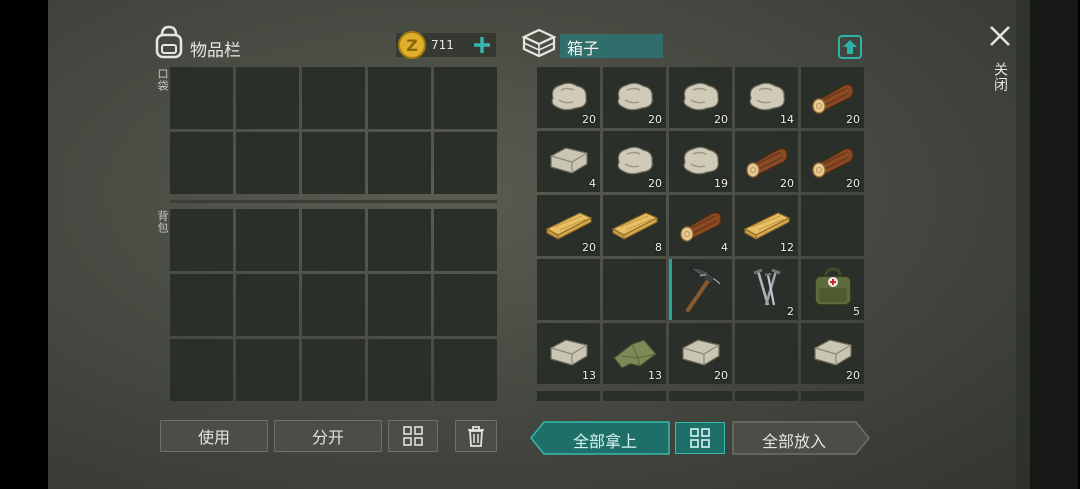 The width and height of the screenshot is (1080, 489). What do you see at coordinates (670, 289) in the screenshot?
I see `selected-slot-marker` at bounding box center [670, 289].